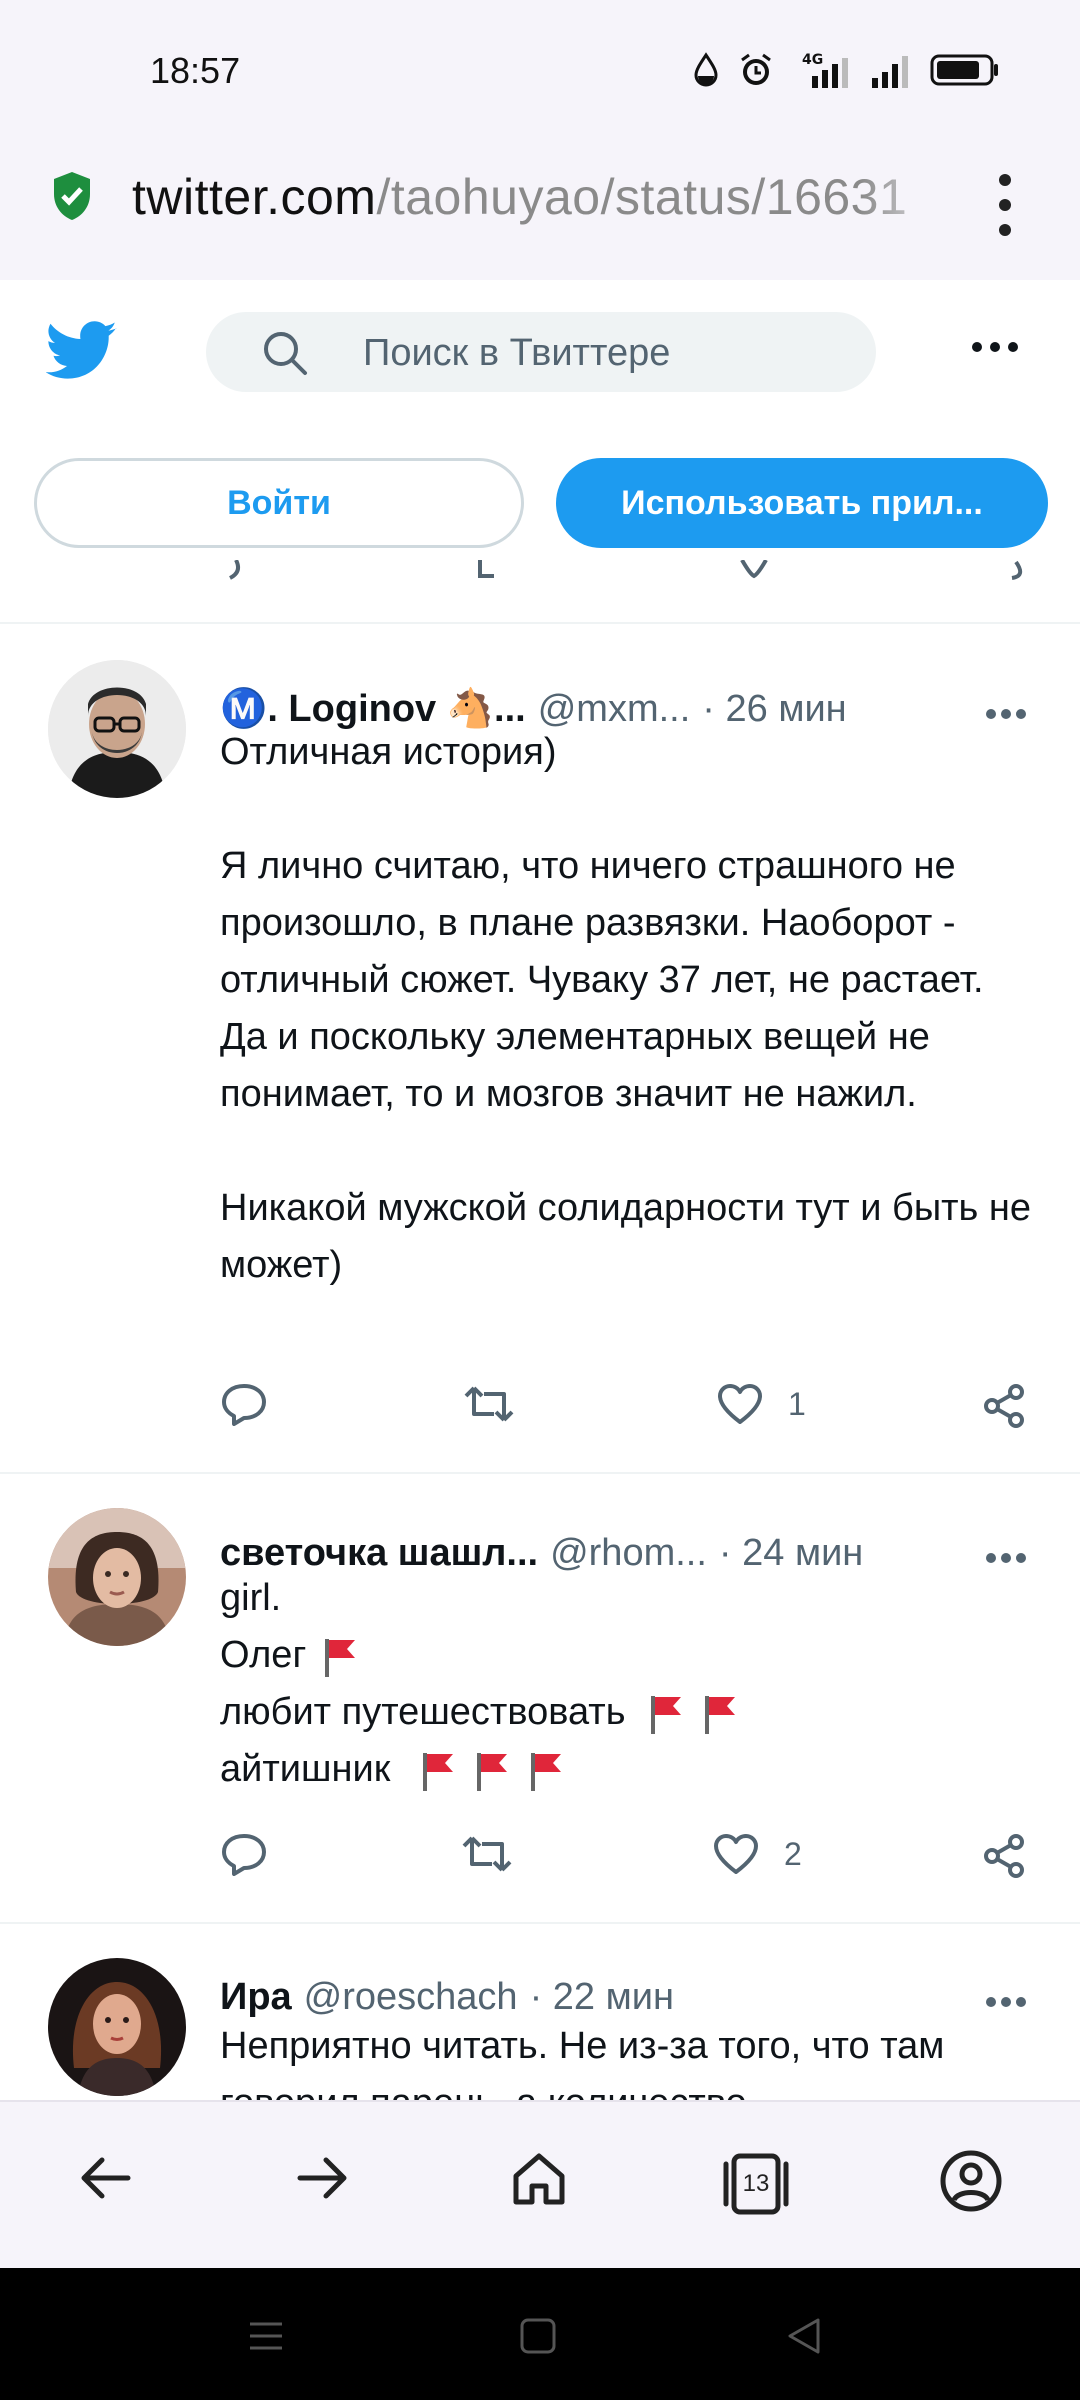  Describe the element at coordinates (263, 1655) in the screenshot. I see `tweet-line: Олег` at that location.